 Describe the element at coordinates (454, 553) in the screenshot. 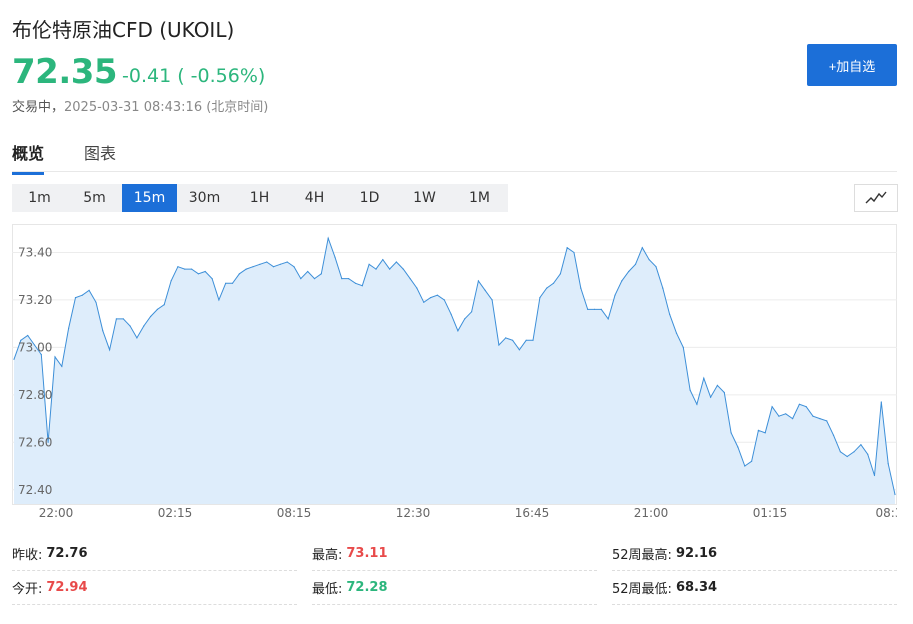

I see `stat-high: 最高: 73.11` at that location.